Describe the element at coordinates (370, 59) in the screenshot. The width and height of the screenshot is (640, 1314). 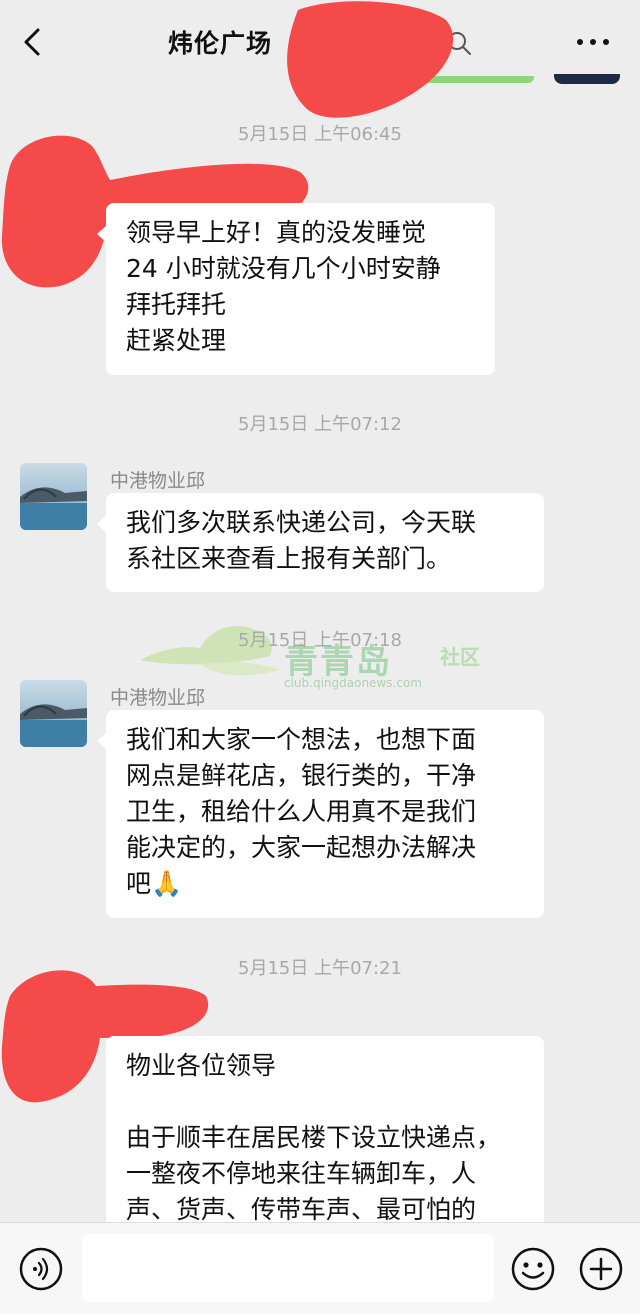
I see `redaction-scribble-title` at that location.